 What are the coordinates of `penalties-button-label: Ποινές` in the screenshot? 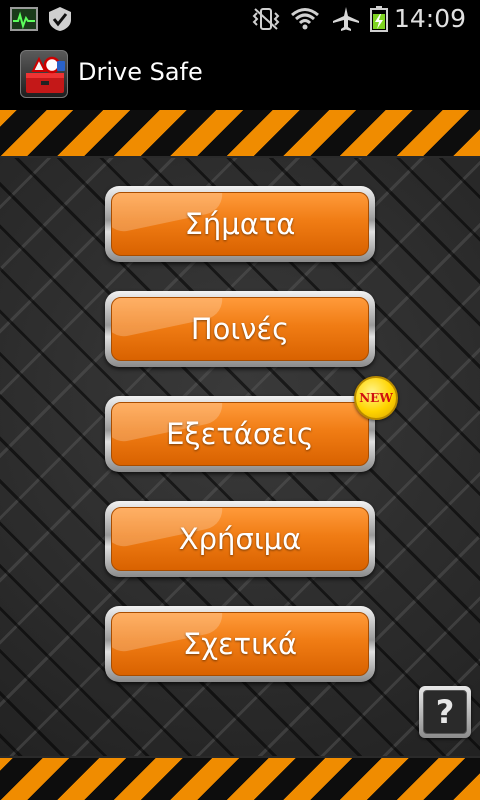 It's located at (240, 329).